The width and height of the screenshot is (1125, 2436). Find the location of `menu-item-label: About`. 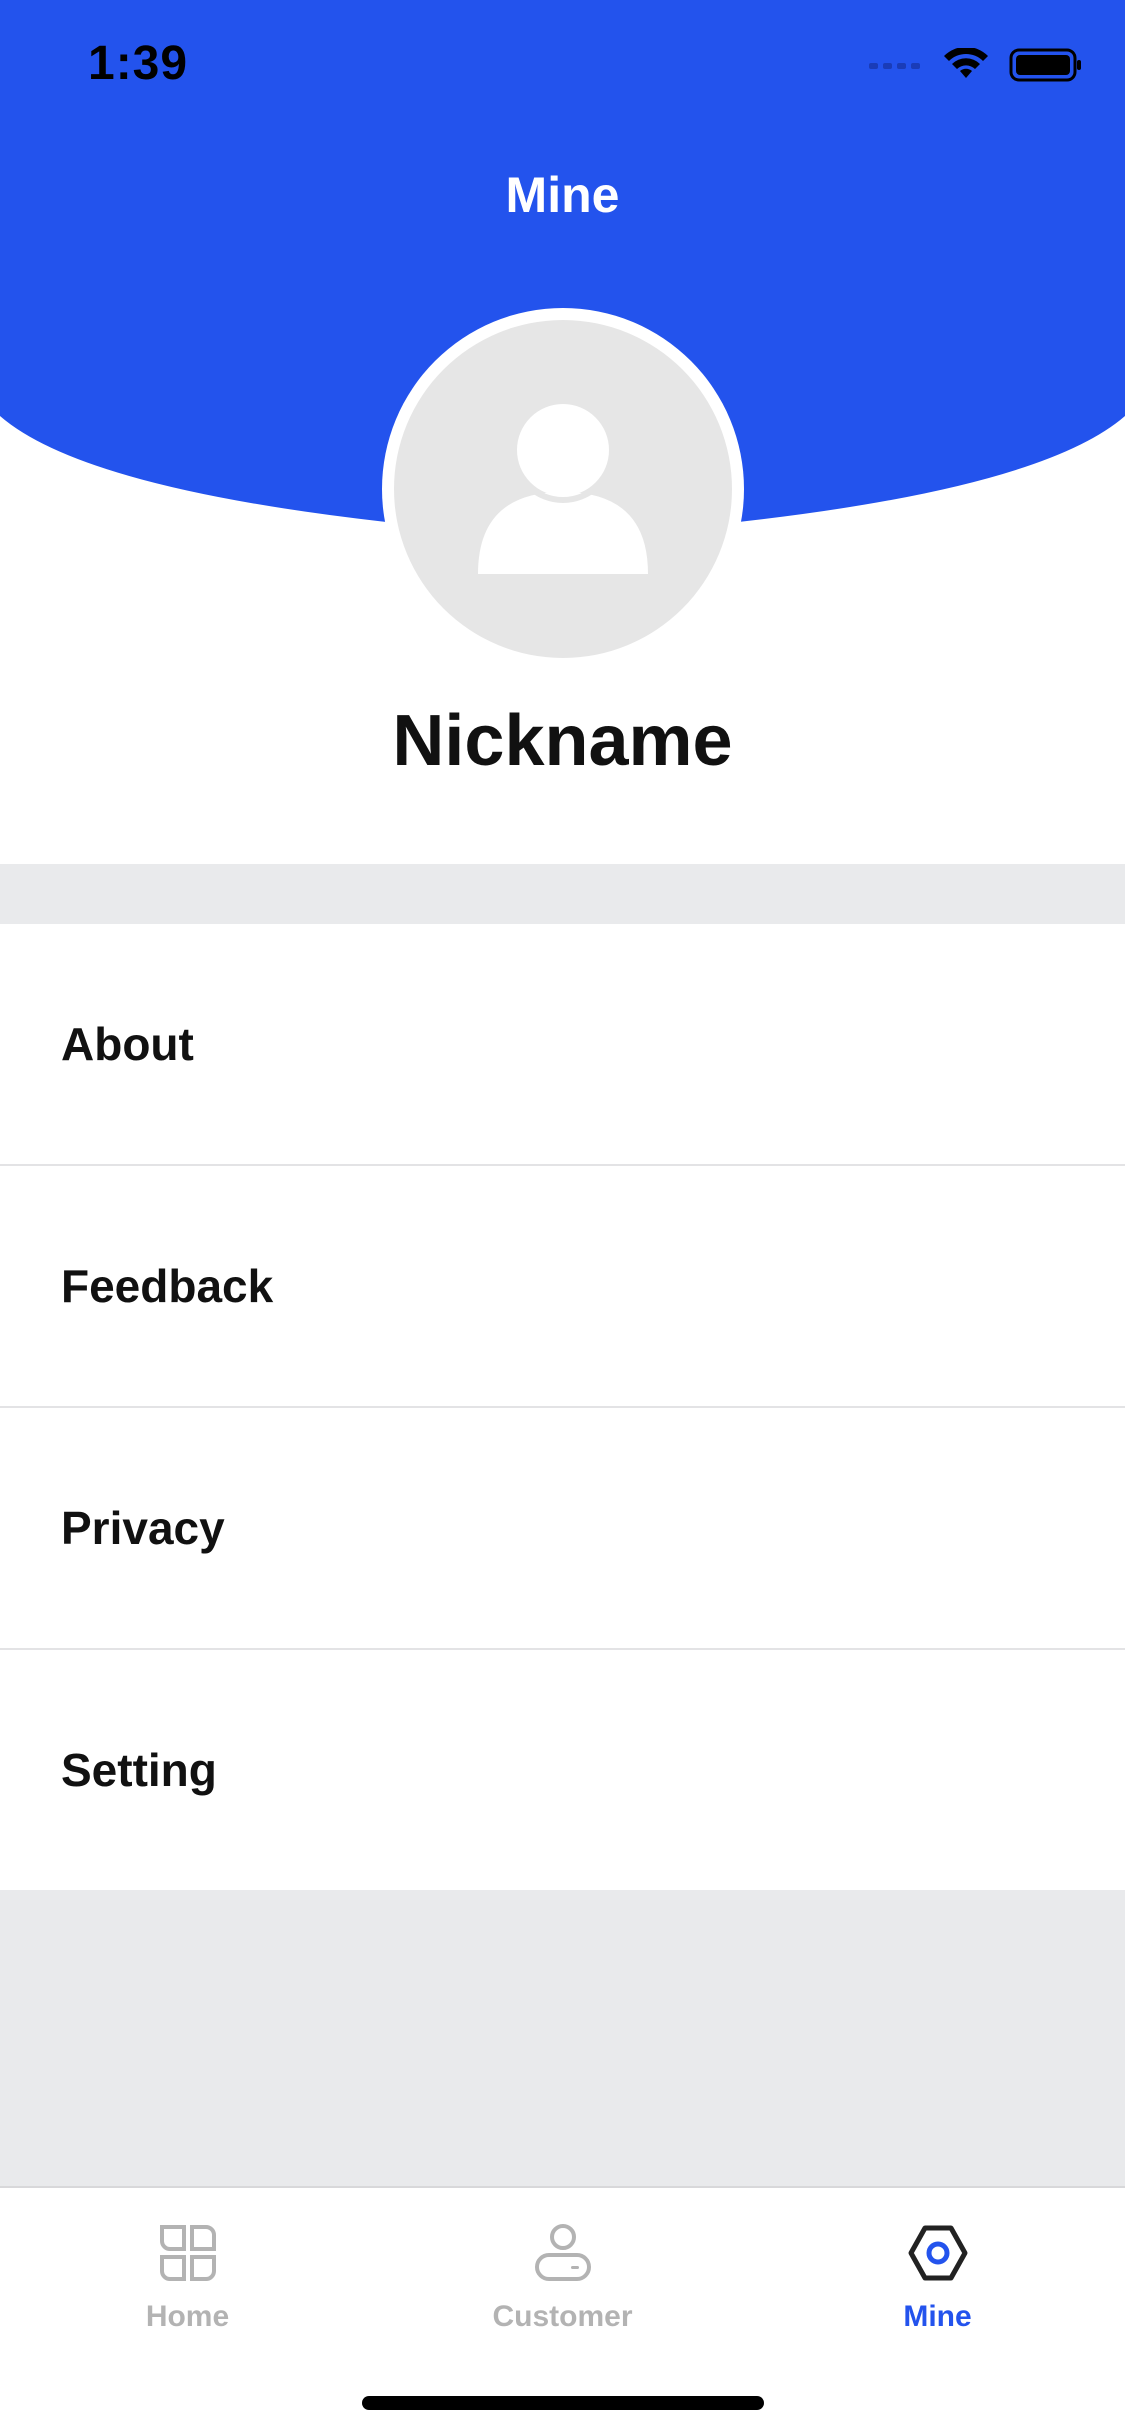

menu-item-label: About is located at coordinates (127, 1044).